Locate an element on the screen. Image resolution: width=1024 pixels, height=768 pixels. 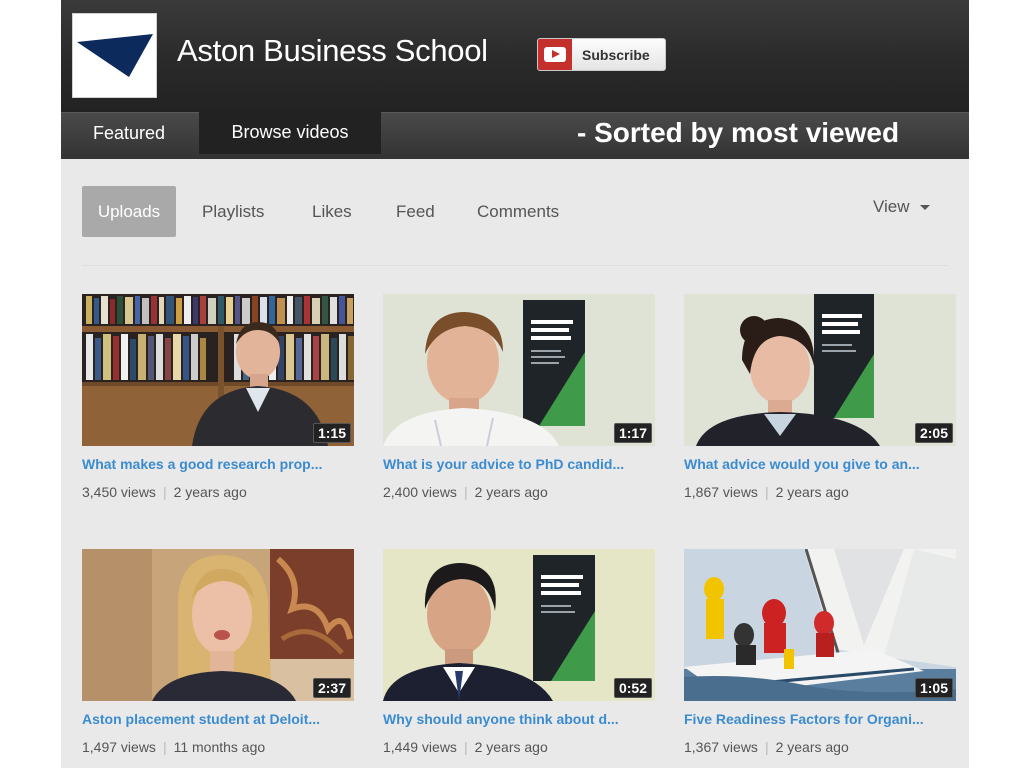
video-thumbnail: 2:37 is located at coordinates (218, 625).